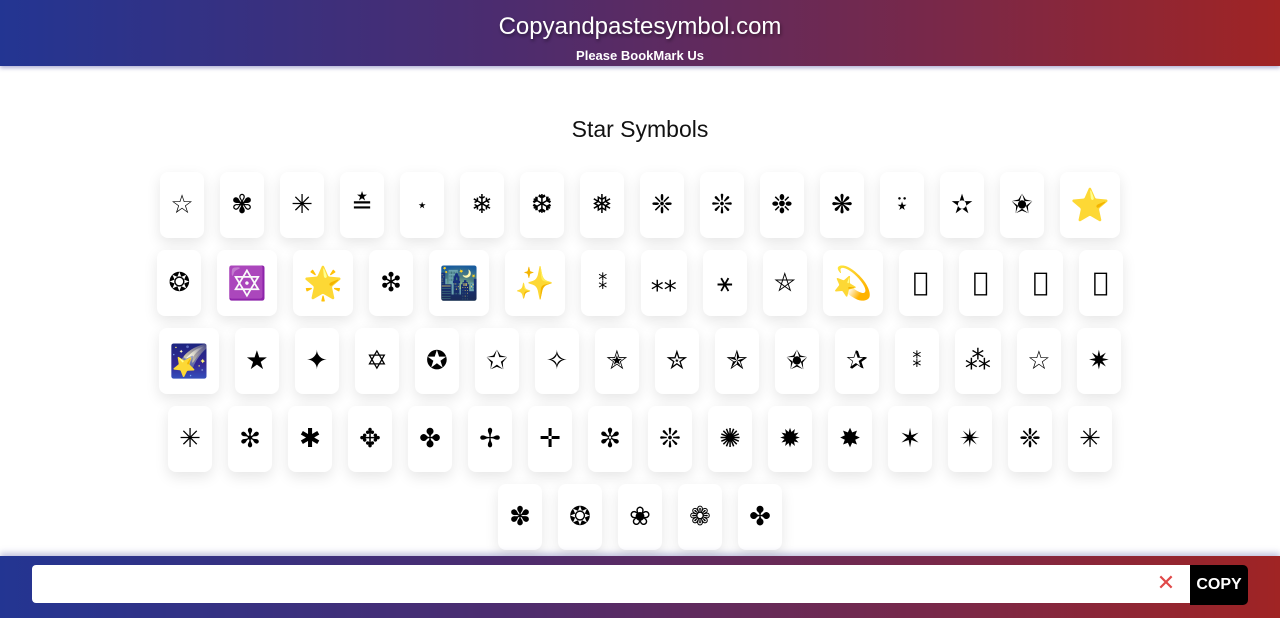 The image size is (1280, 618). I want to click on symbol-card: 🌠, so click(189, 361).